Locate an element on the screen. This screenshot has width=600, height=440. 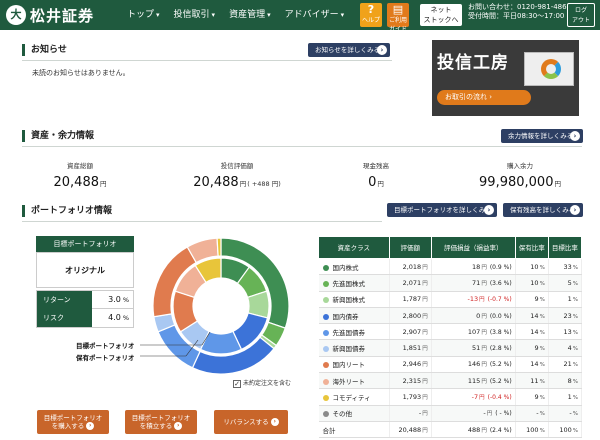
accumulate-target-portfolio-button: 目標ポートフォリオ を積立する › is located at coordinates (161, 422).